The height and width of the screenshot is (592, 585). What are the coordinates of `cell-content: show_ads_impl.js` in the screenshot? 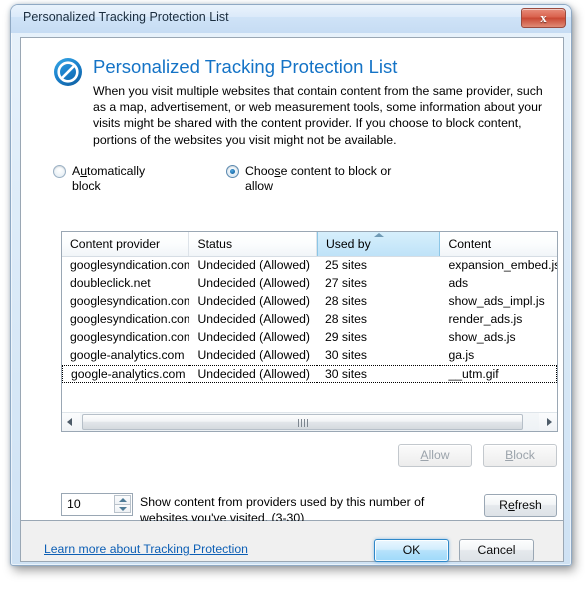 It's located at (496, 301).